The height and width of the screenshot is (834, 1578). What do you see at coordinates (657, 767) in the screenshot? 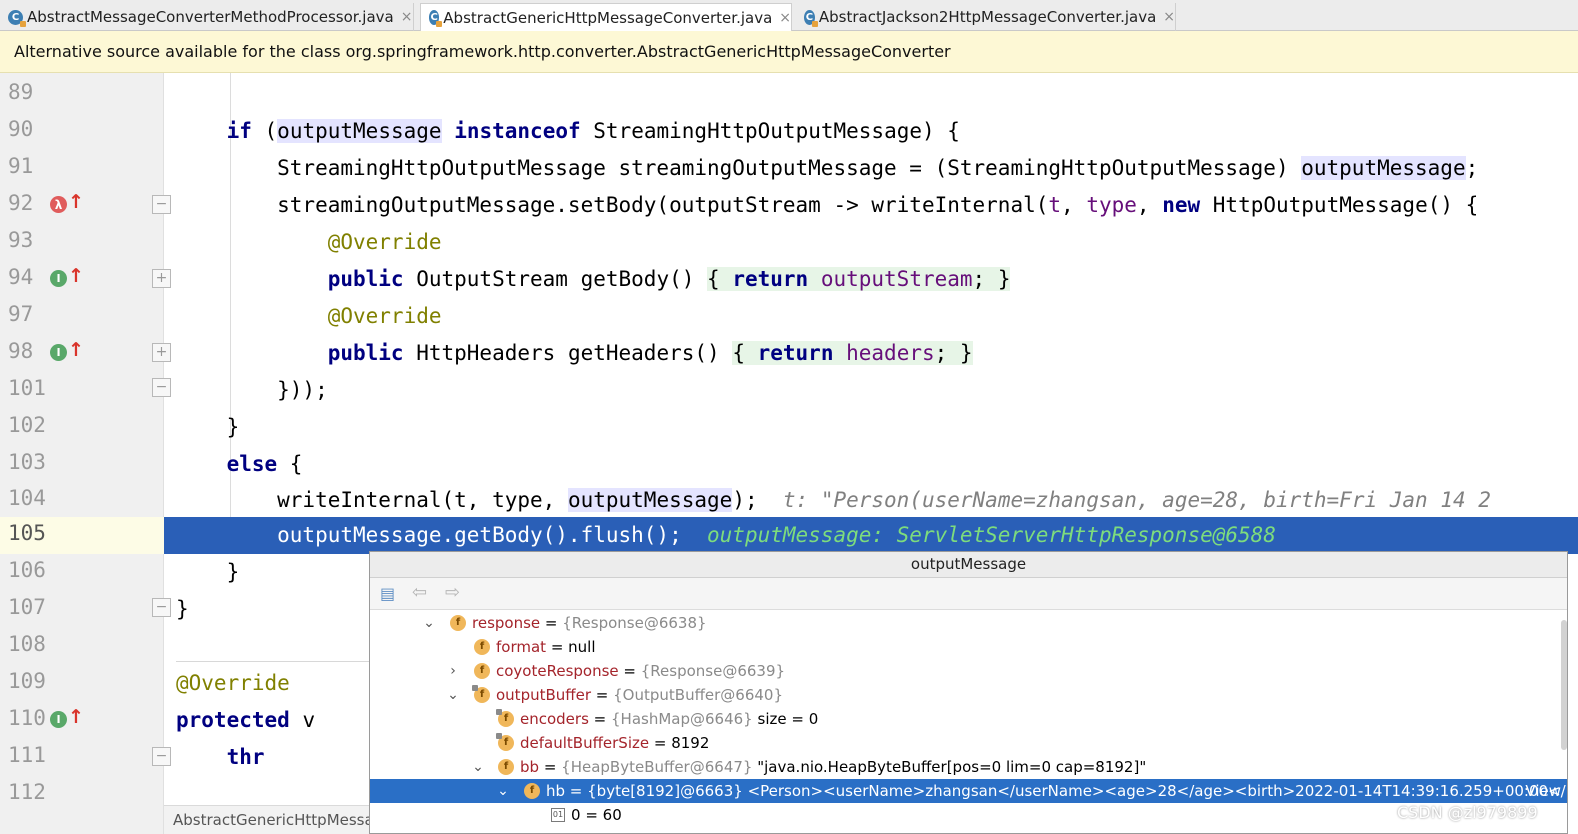
I see `var-ref: {HeapByteBuffer@6647}` at bounding box center [657, 767].